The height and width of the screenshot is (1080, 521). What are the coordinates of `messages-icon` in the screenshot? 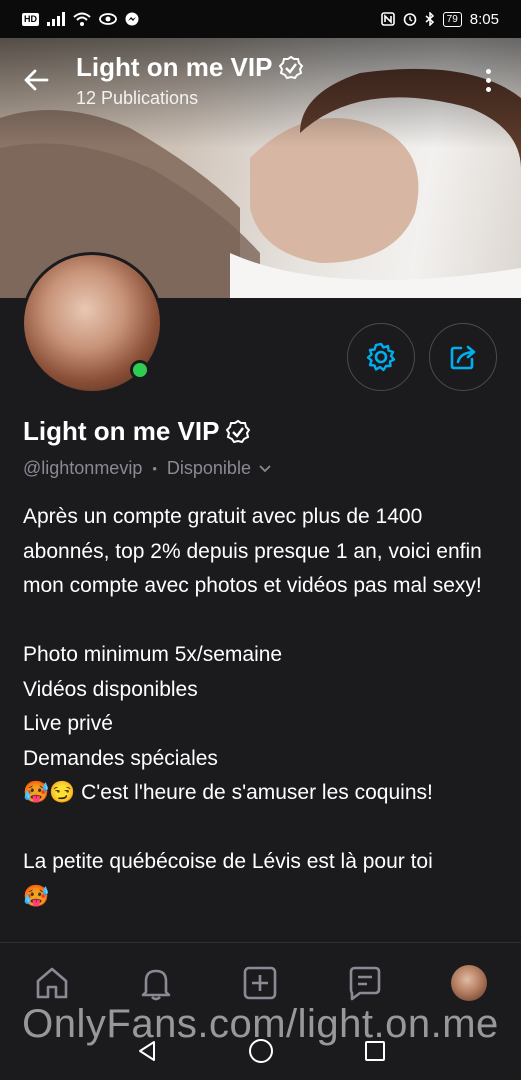 It's located at (364, 983).